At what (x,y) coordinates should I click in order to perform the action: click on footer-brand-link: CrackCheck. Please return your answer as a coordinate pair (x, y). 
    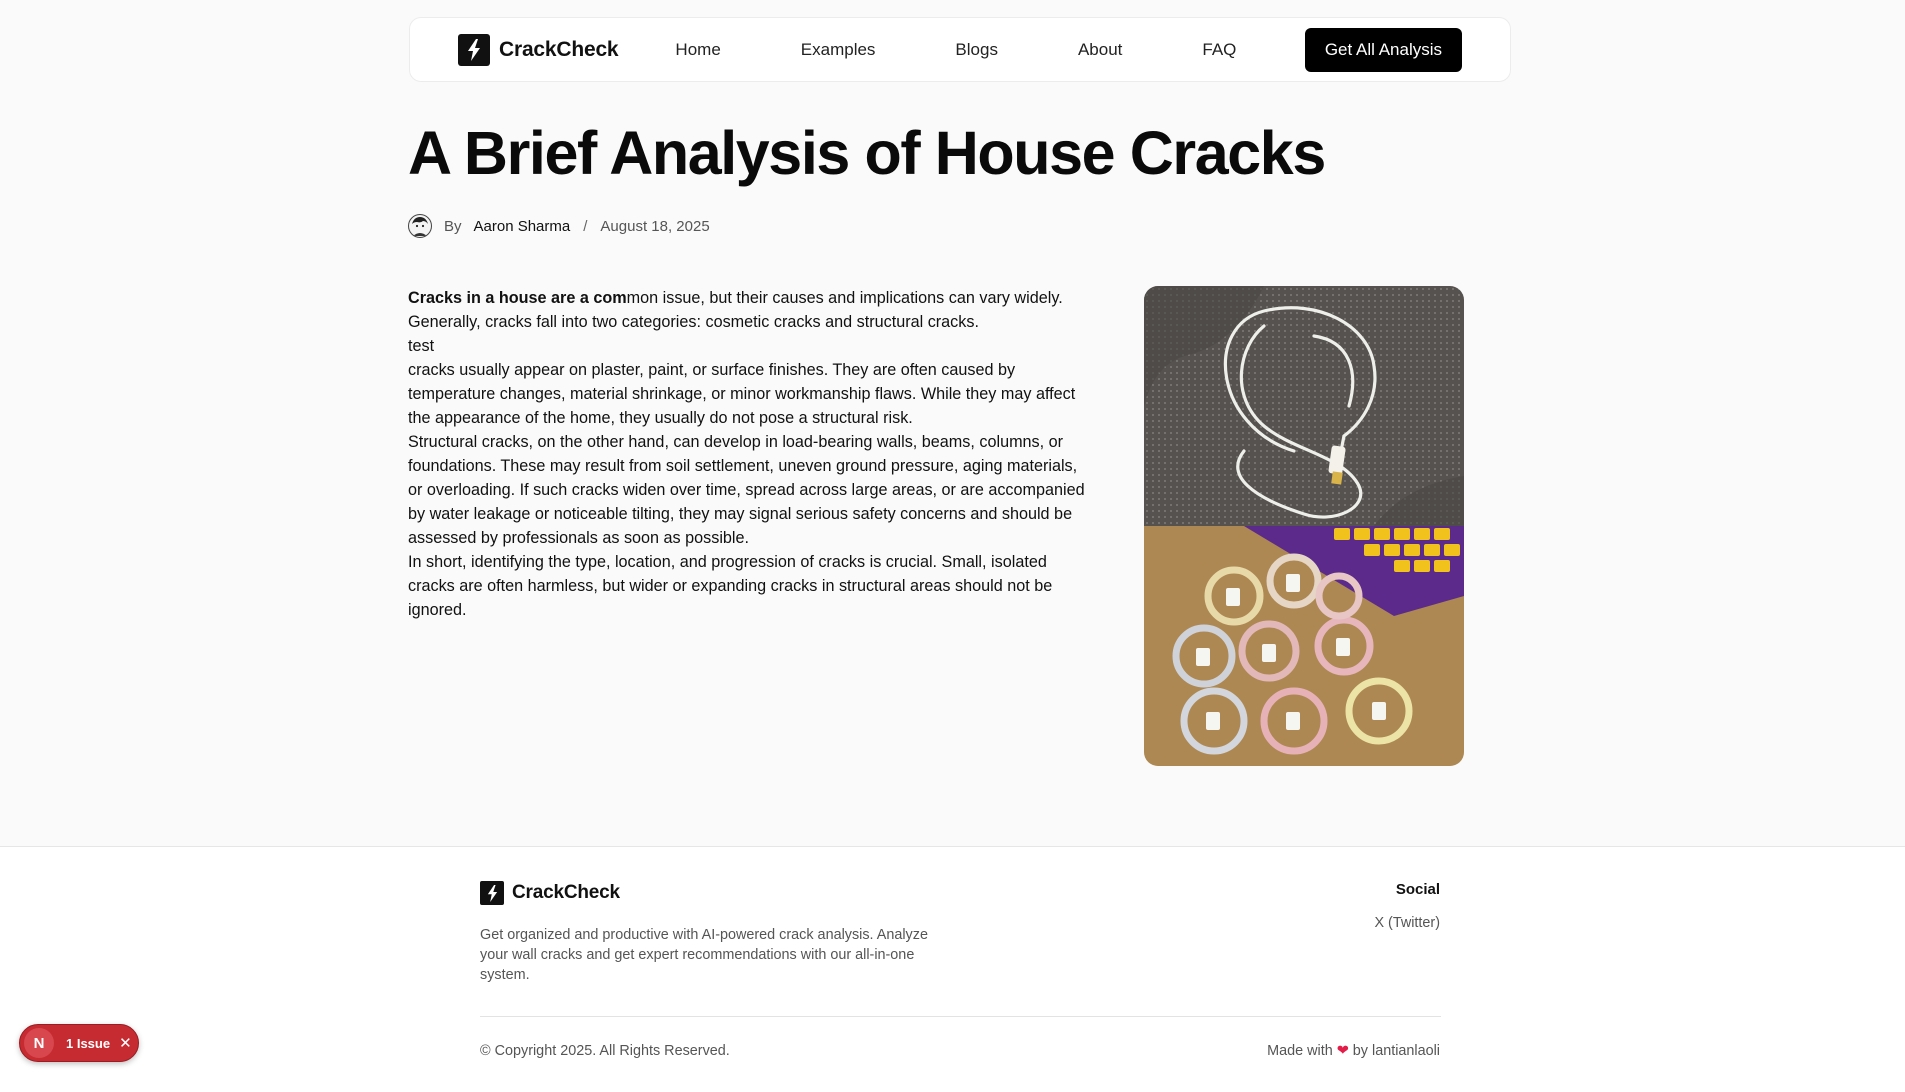
    Looking at the image, I should click on (550, 893).